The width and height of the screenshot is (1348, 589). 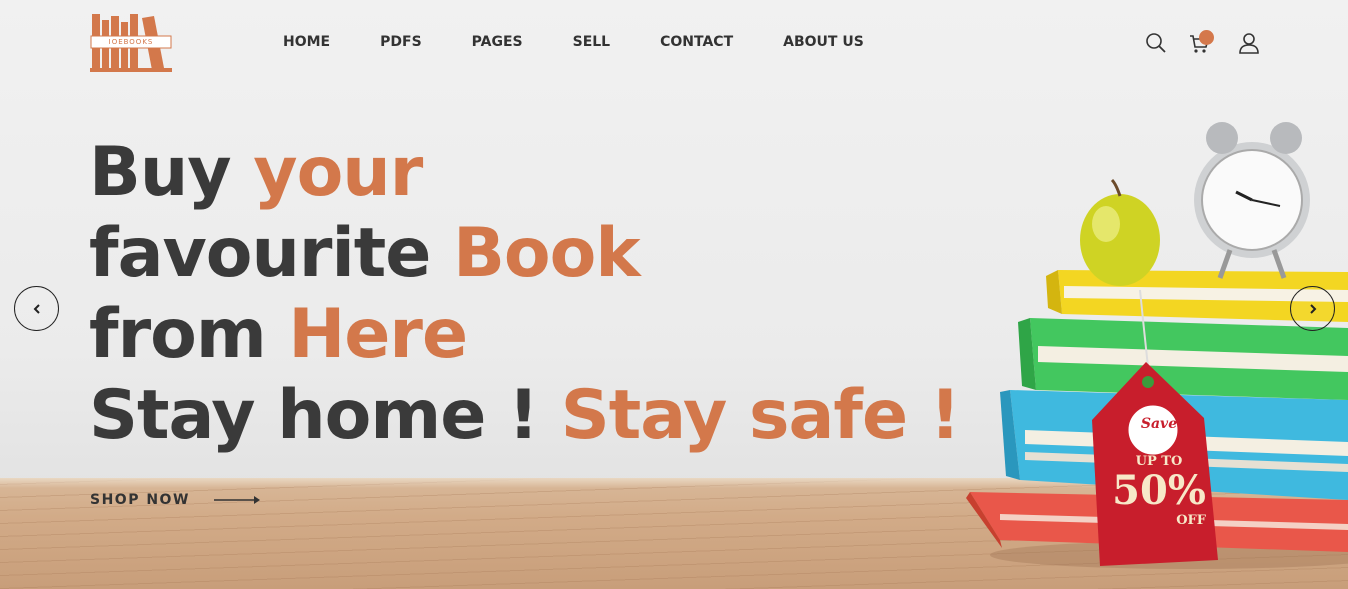 What do you see at coordinates (524, 334) in the screenshot?
I see `hero-line-3: from Here` at bounding box center [524, 334].